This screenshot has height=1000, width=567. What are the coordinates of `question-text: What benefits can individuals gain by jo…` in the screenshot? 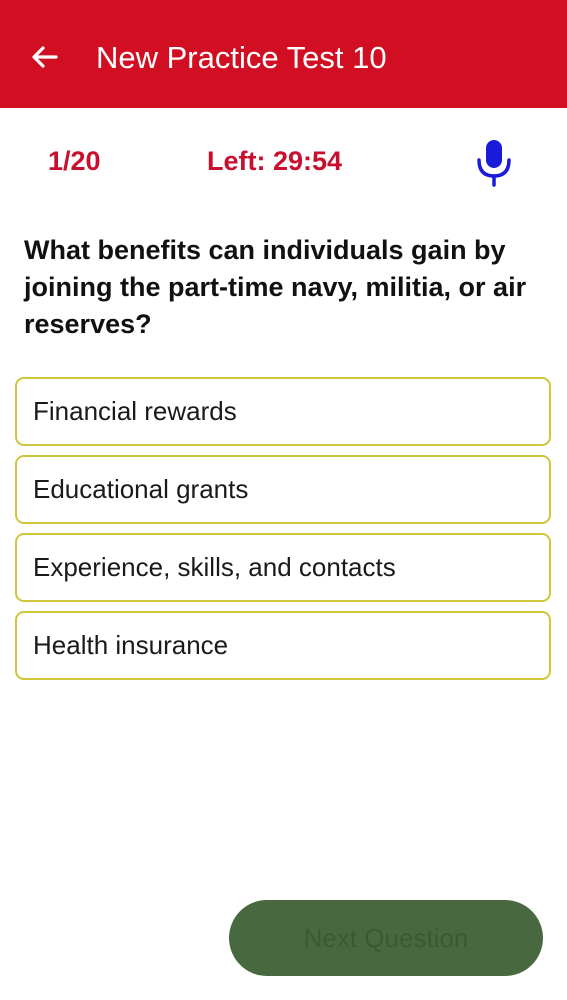 It's located at (275, 287).